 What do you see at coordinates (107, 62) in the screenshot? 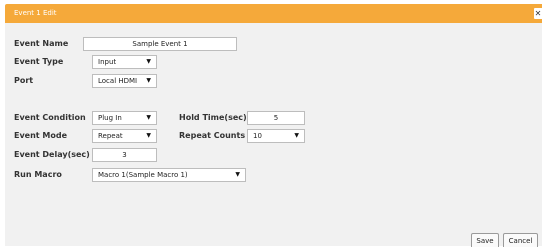
I see `event-type-value: Input` at bounding box center [107, 62].